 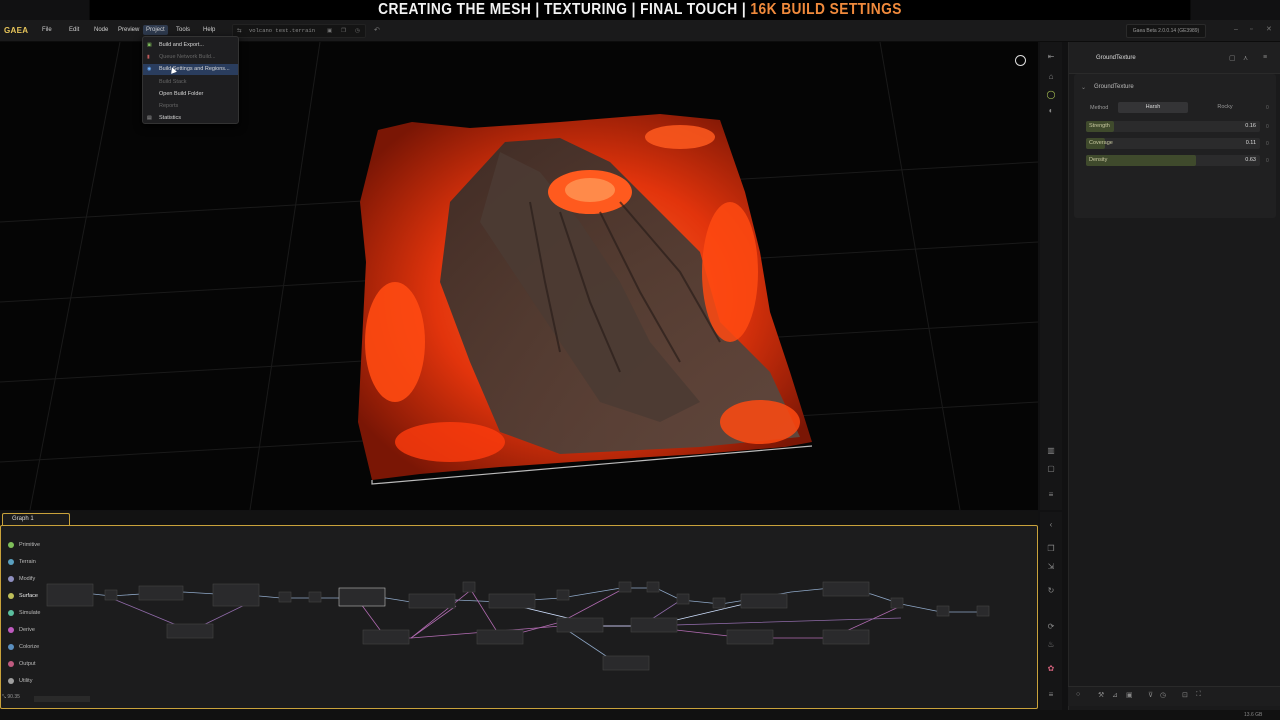 I want to click on strength-value: 0.16, so click(x=1250, y=126).